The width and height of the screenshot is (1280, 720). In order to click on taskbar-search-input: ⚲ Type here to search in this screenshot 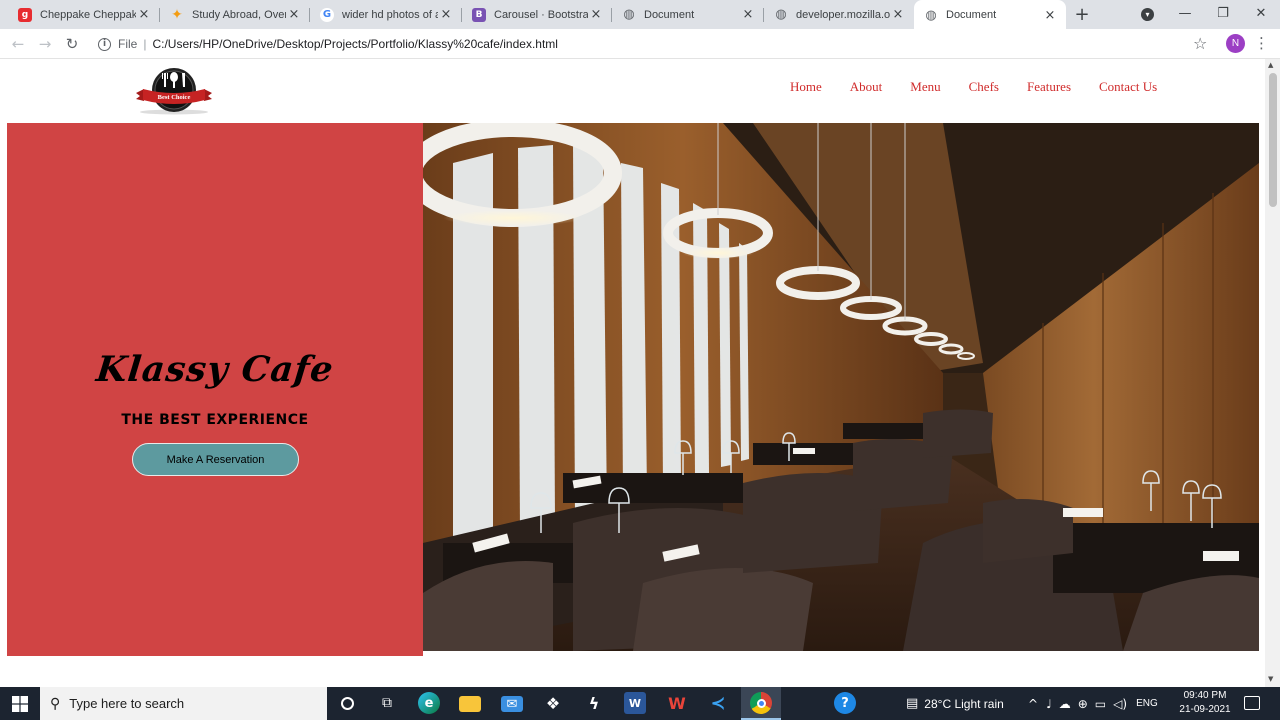, I will do `click(183, 703)`.